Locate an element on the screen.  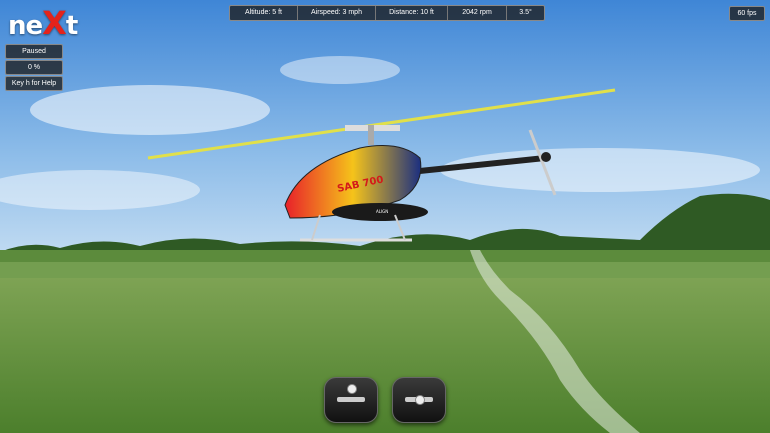
logo-suffix: t is located at coordinates (71, 26).